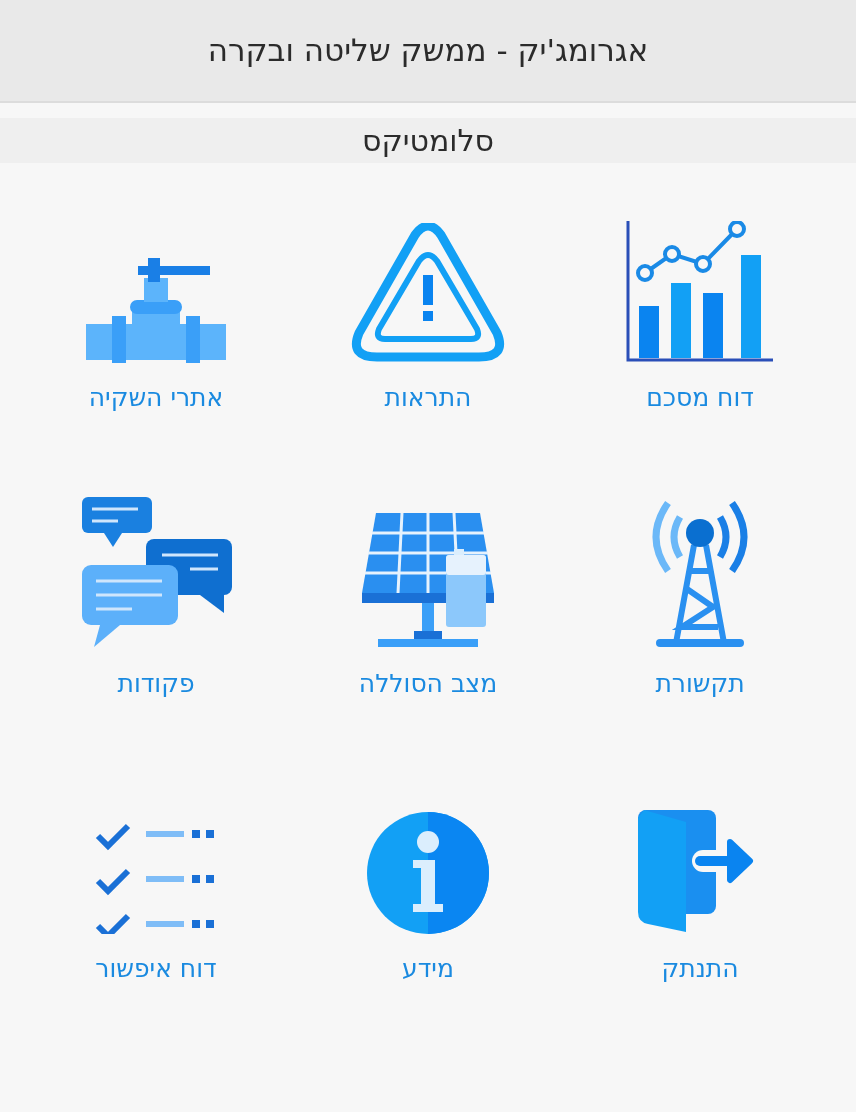  What do you see at coordinates (700, 600) in the screenshot?
I see `menu-tile: תקשורת` at bounding box center [700, 600].